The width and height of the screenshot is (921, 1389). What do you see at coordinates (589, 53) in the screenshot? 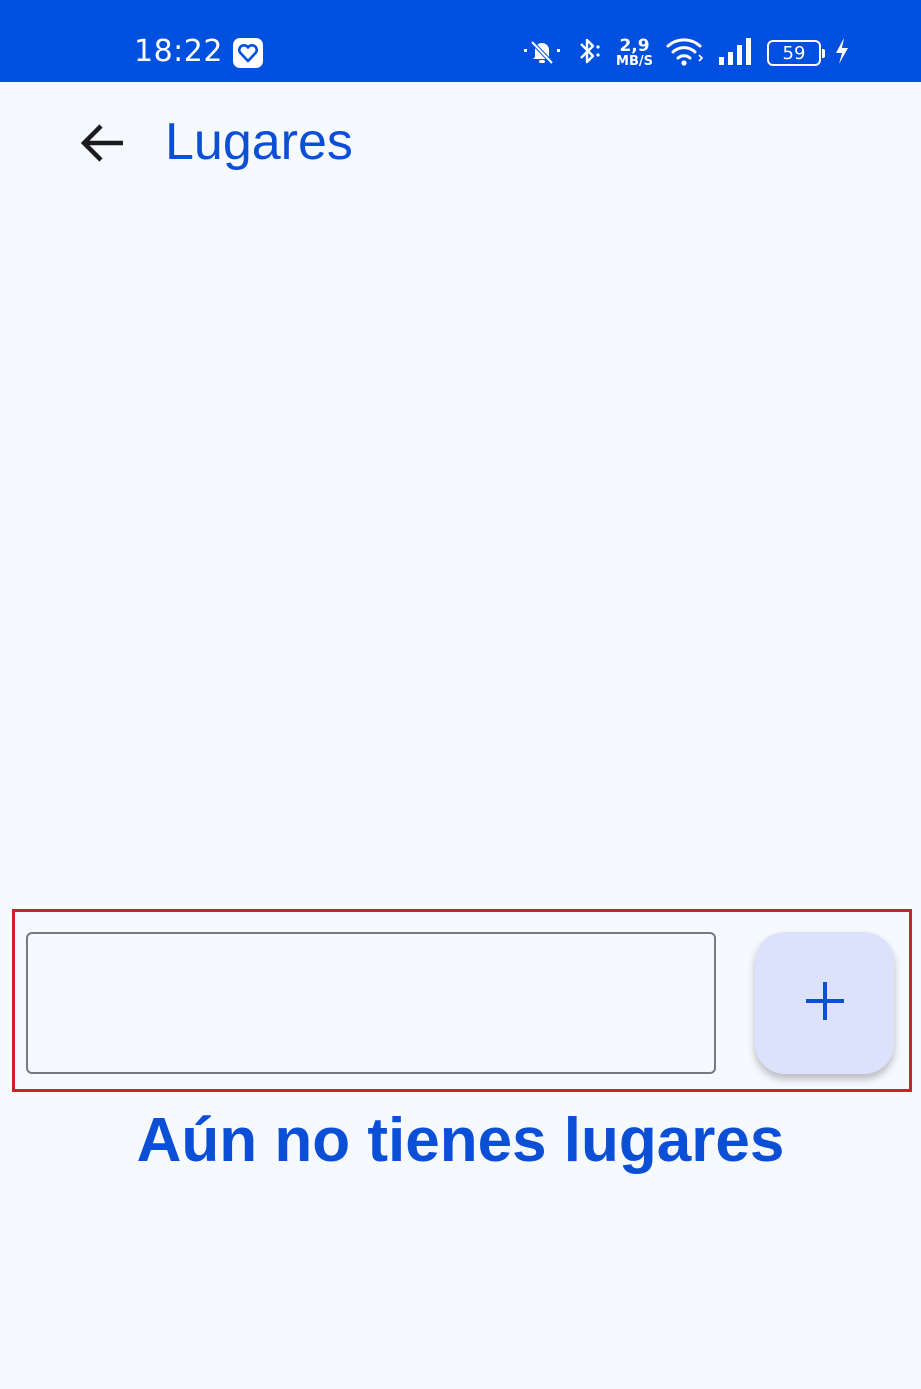
I see `bluetooth-icon` at bounding box center [589, 53].